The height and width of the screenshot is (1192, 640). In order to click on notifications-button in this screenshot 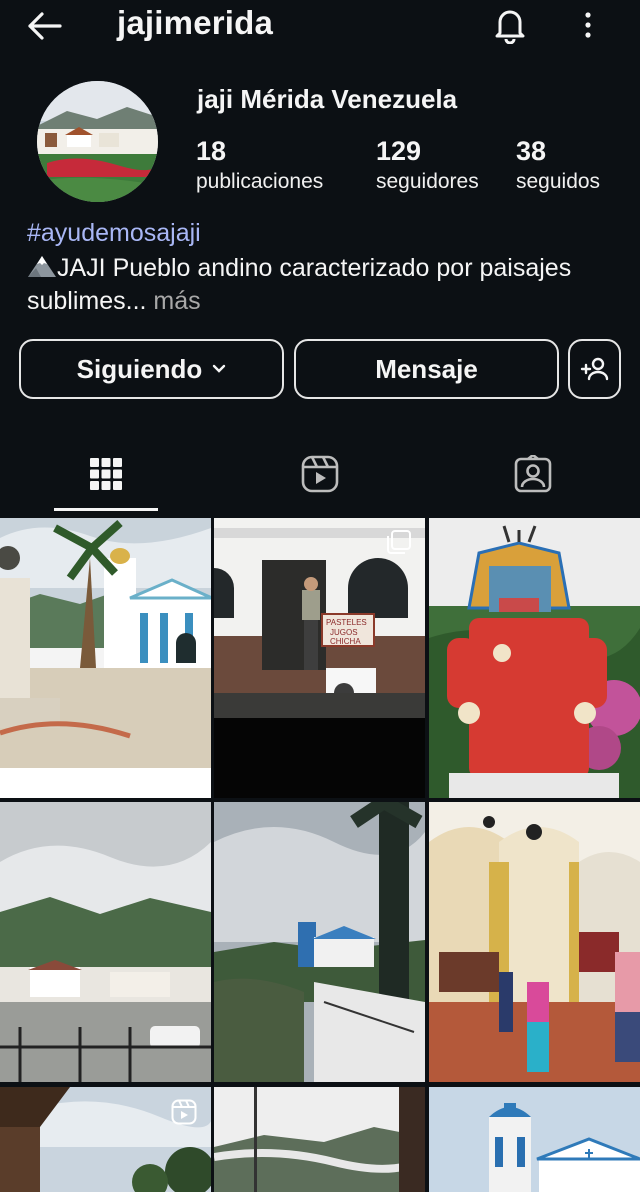, I will do `click(510, 25)`.